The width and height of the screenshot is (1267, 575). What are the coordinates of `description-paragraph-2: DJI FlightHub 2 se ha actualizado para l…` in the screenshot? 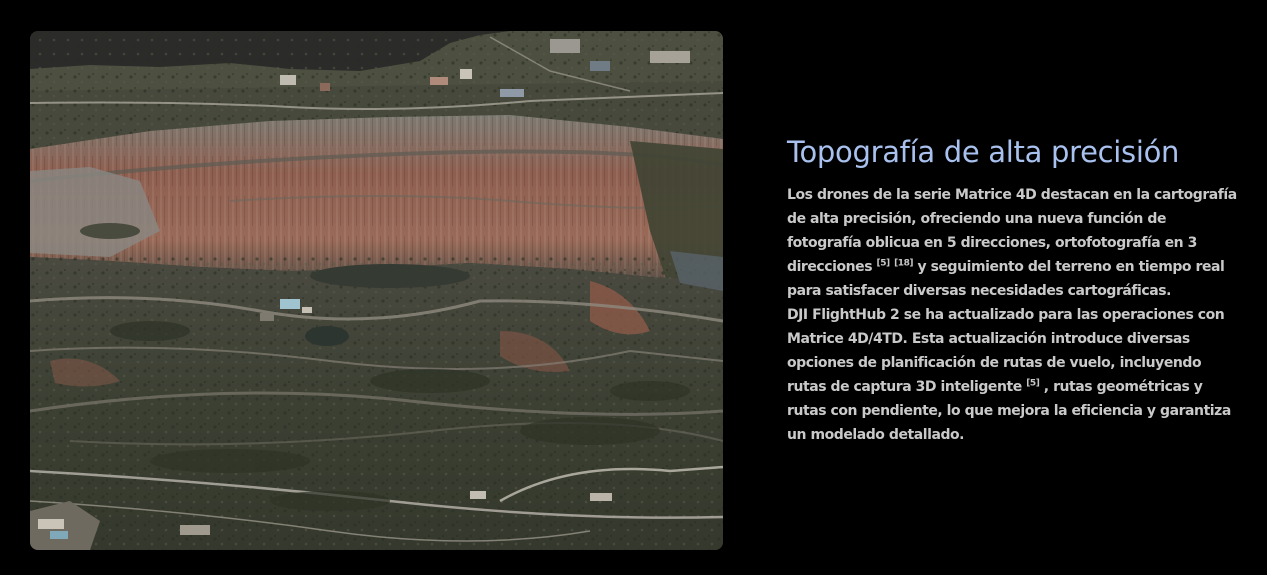 It's located at (1012, 375).